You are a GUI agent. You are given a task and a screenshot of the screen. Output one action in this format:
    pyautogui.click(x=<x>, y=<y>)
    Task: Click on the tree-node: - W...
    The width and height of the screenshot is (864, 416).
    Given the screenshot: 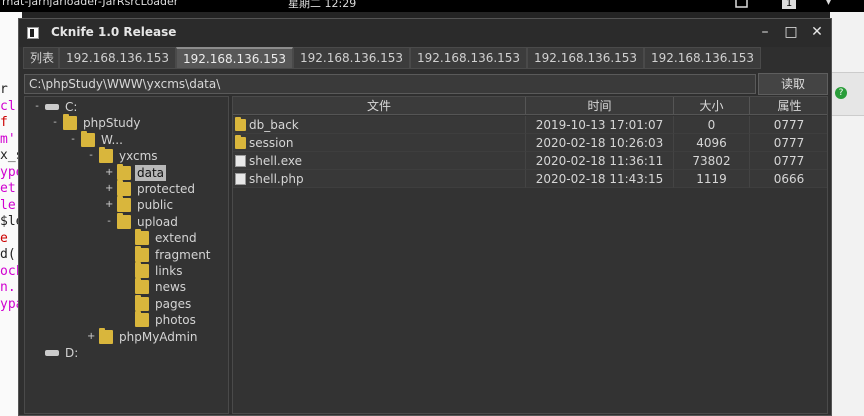 What is the action you would take?
    pyautogui.click(x=148, y=139)
    